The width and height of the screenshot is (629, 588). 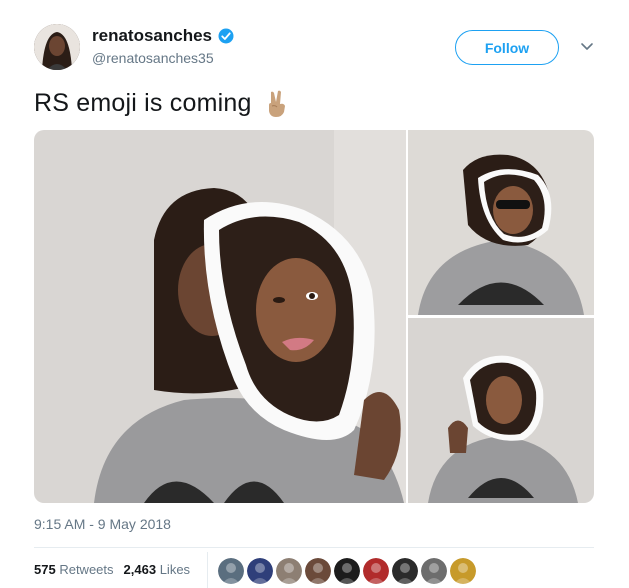 I want to click on liker-avatars, so click(x=347, y=571).